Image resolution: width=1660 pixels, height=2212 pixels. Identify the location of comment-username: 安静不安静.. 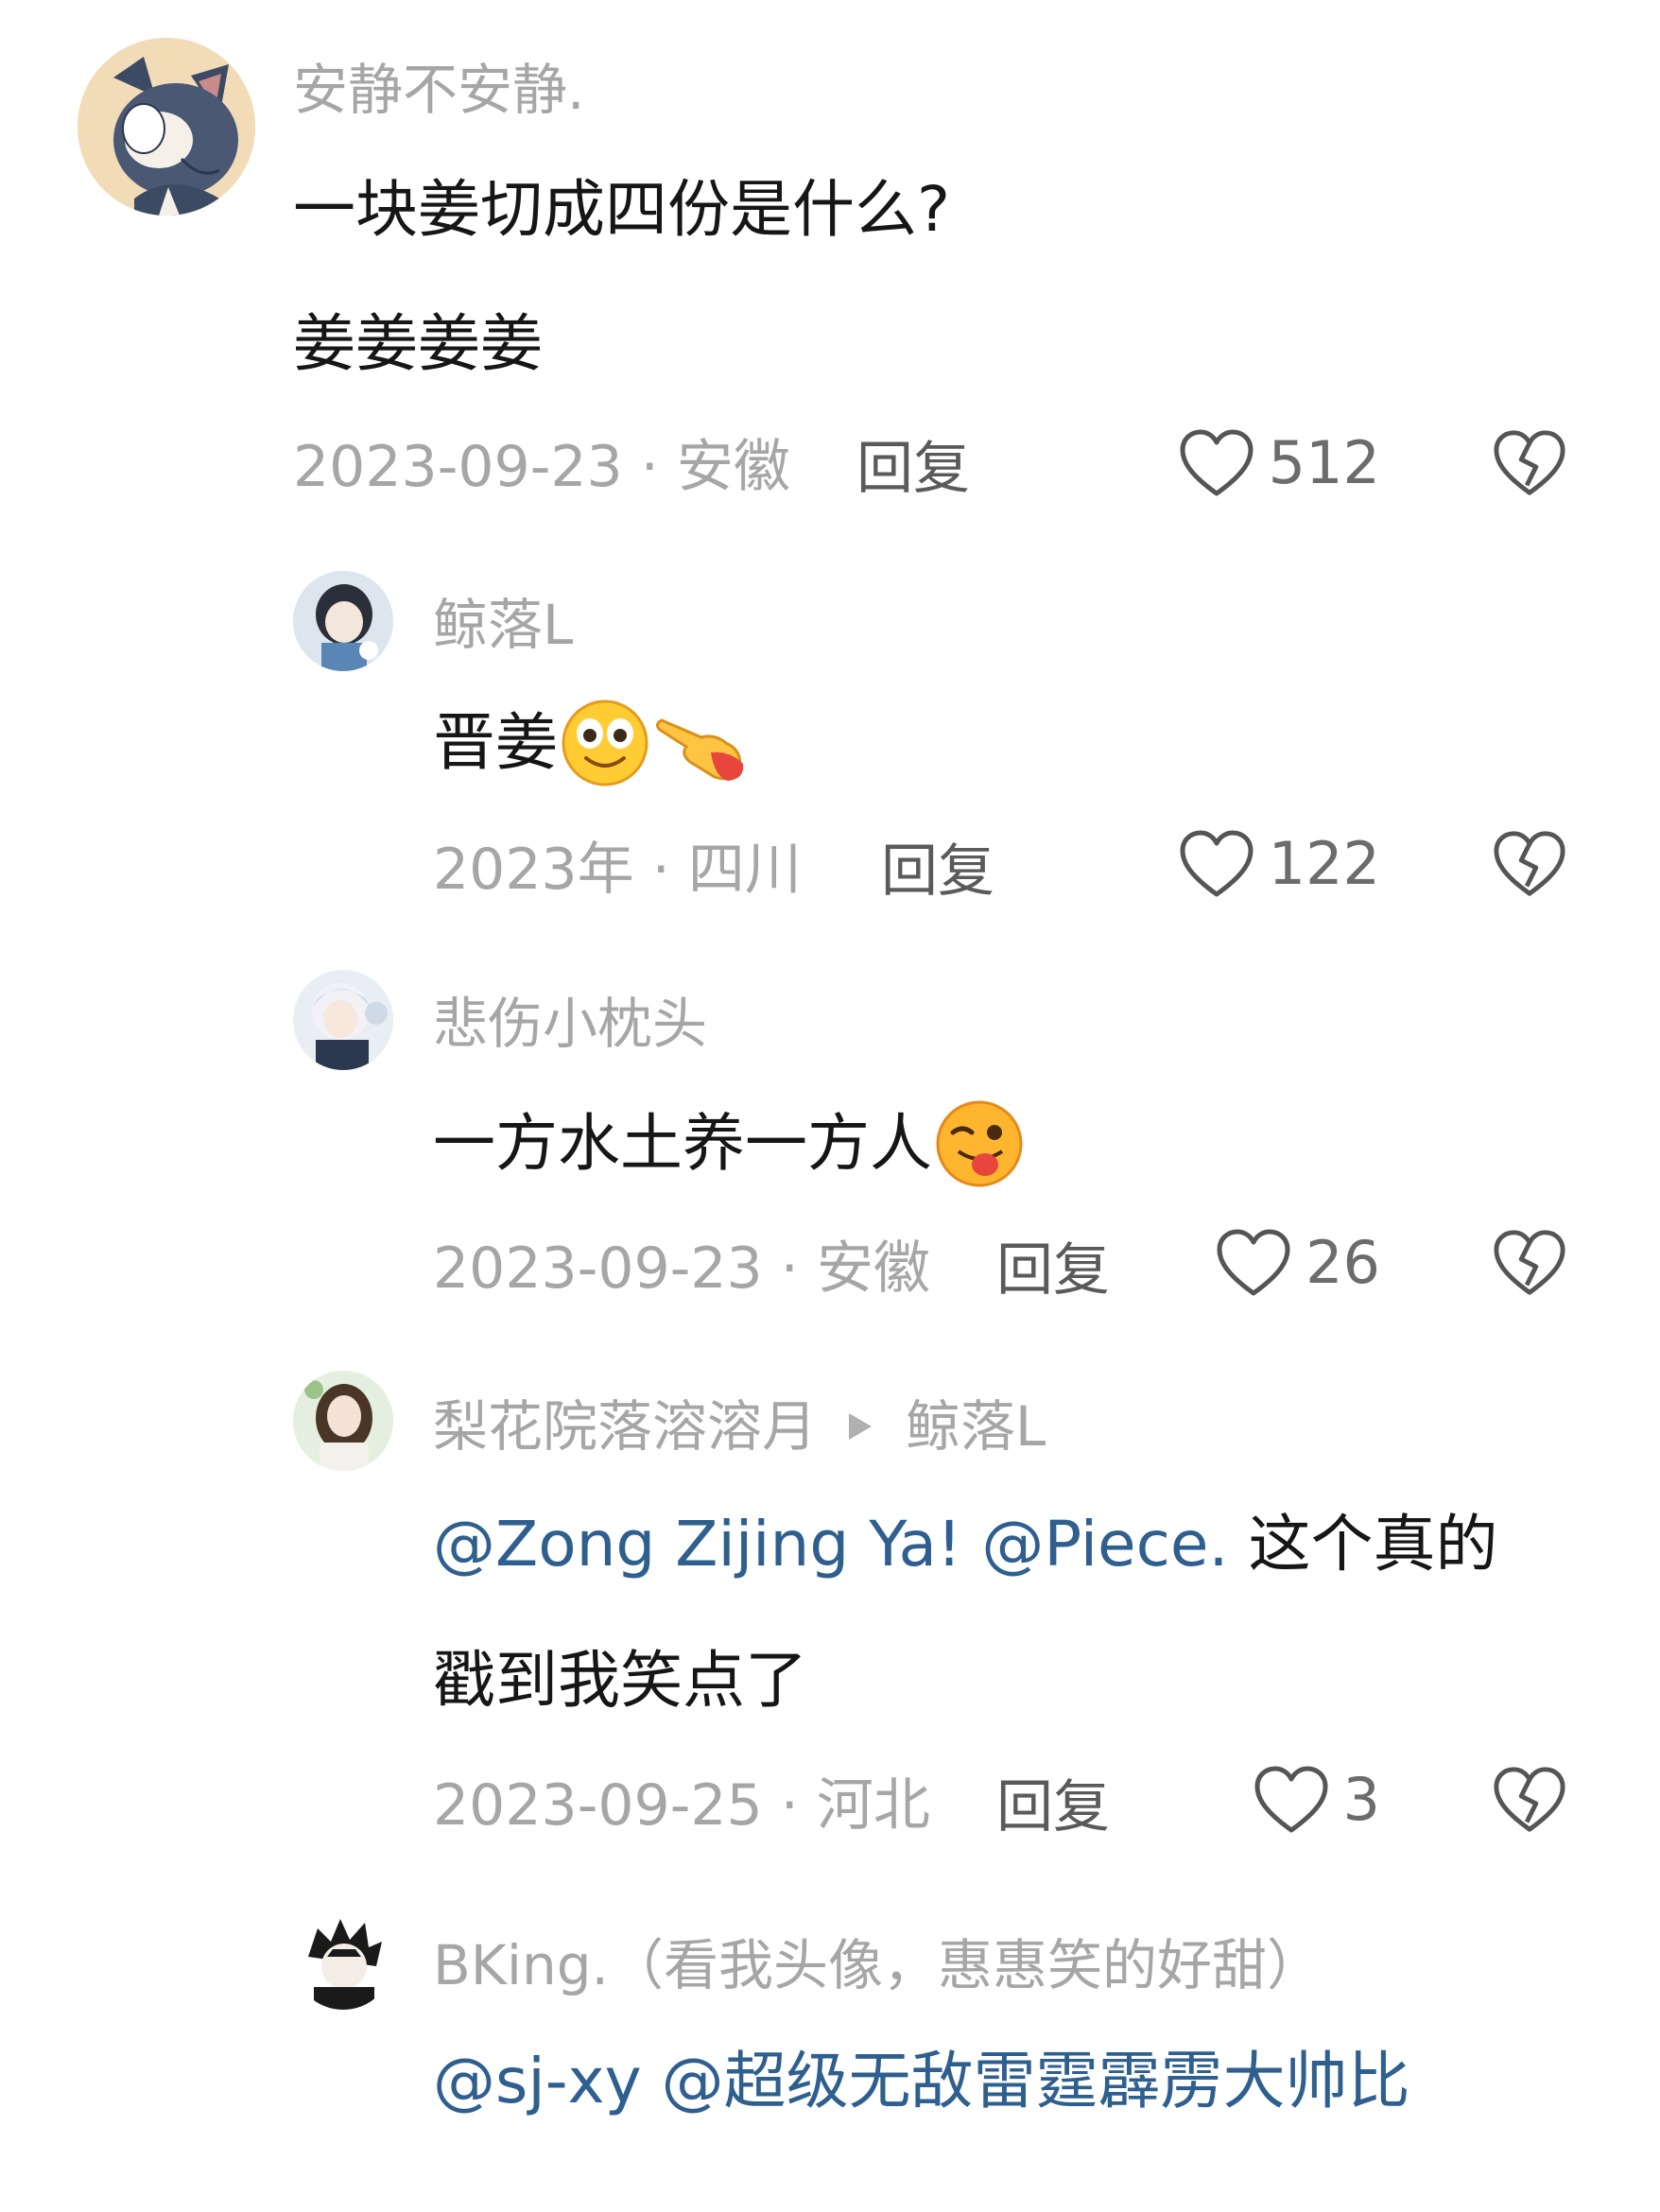
(439, 90).